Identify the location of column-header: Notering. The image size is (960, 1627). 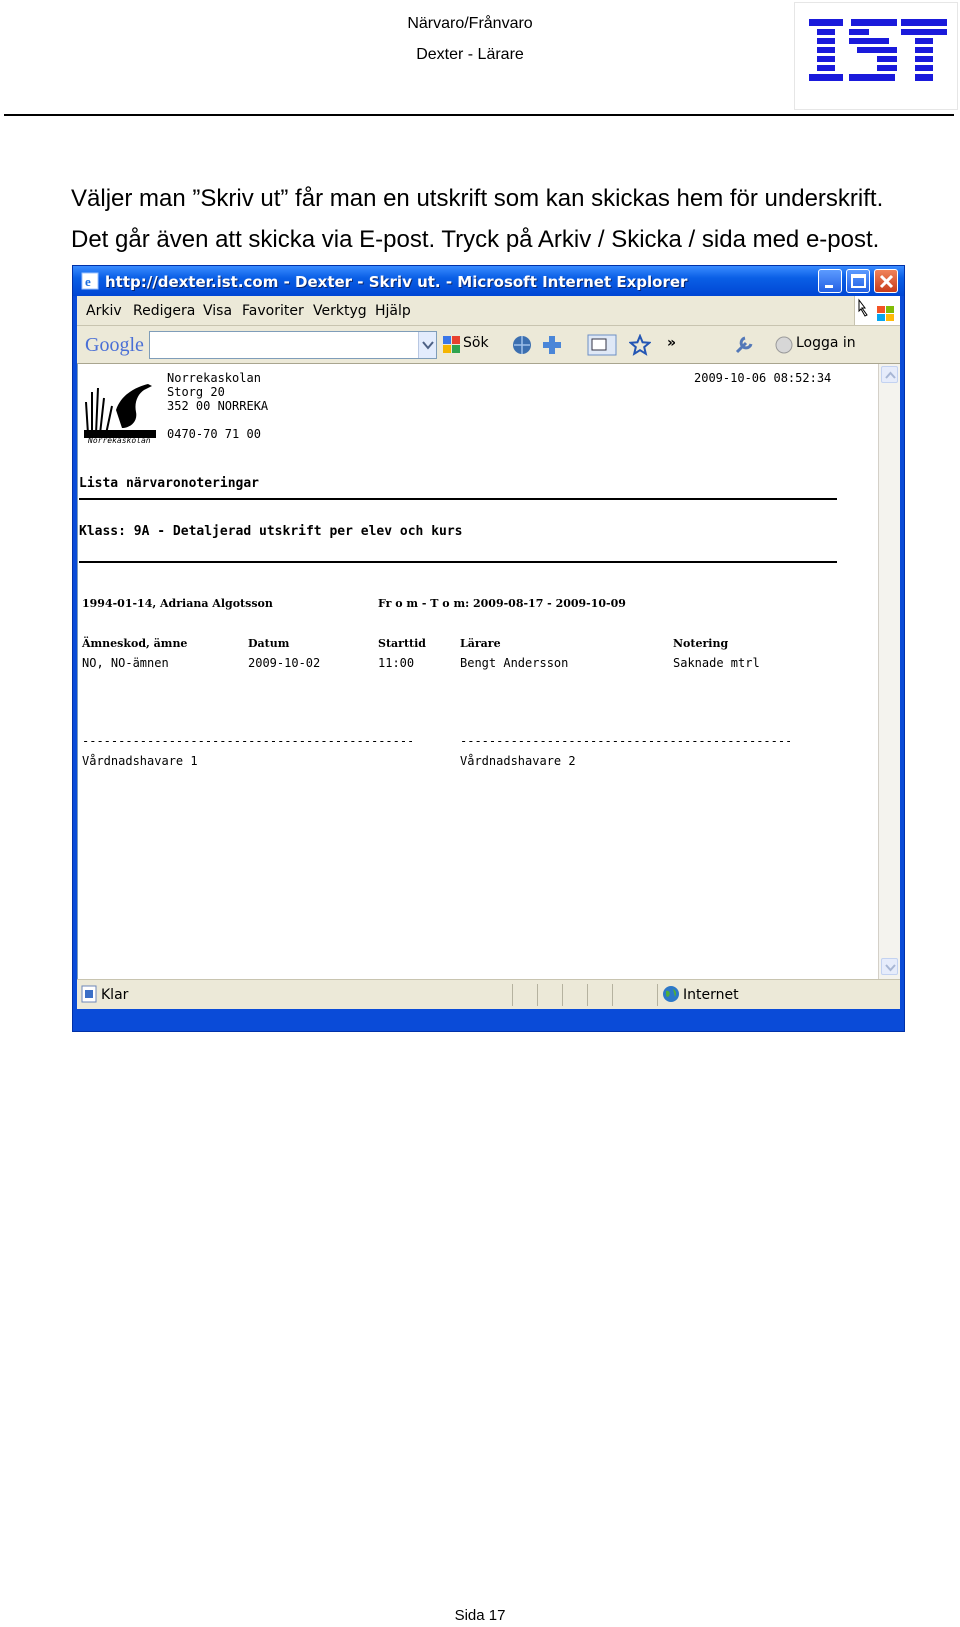
(701, 643).